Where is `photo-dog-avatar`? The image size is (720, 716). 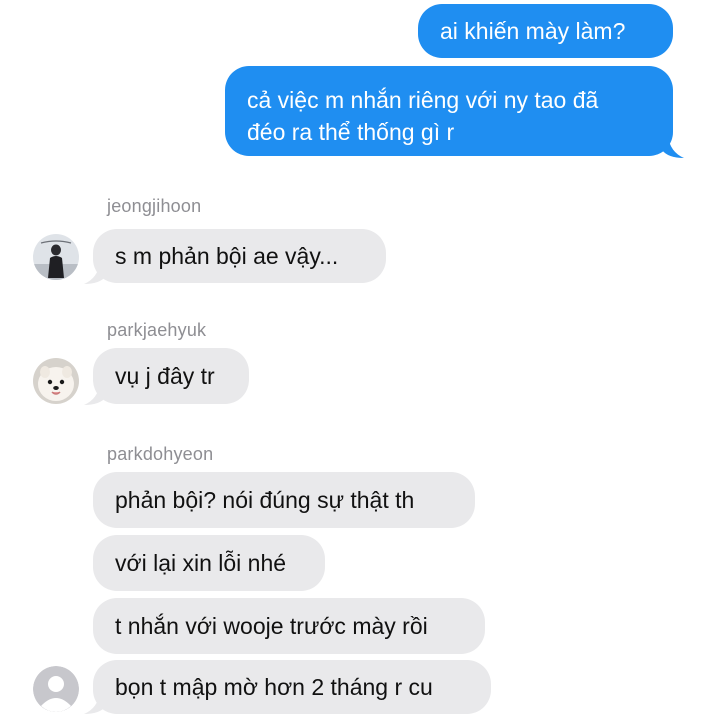 photo-dog-avatar is located at coordinates (56, 381).